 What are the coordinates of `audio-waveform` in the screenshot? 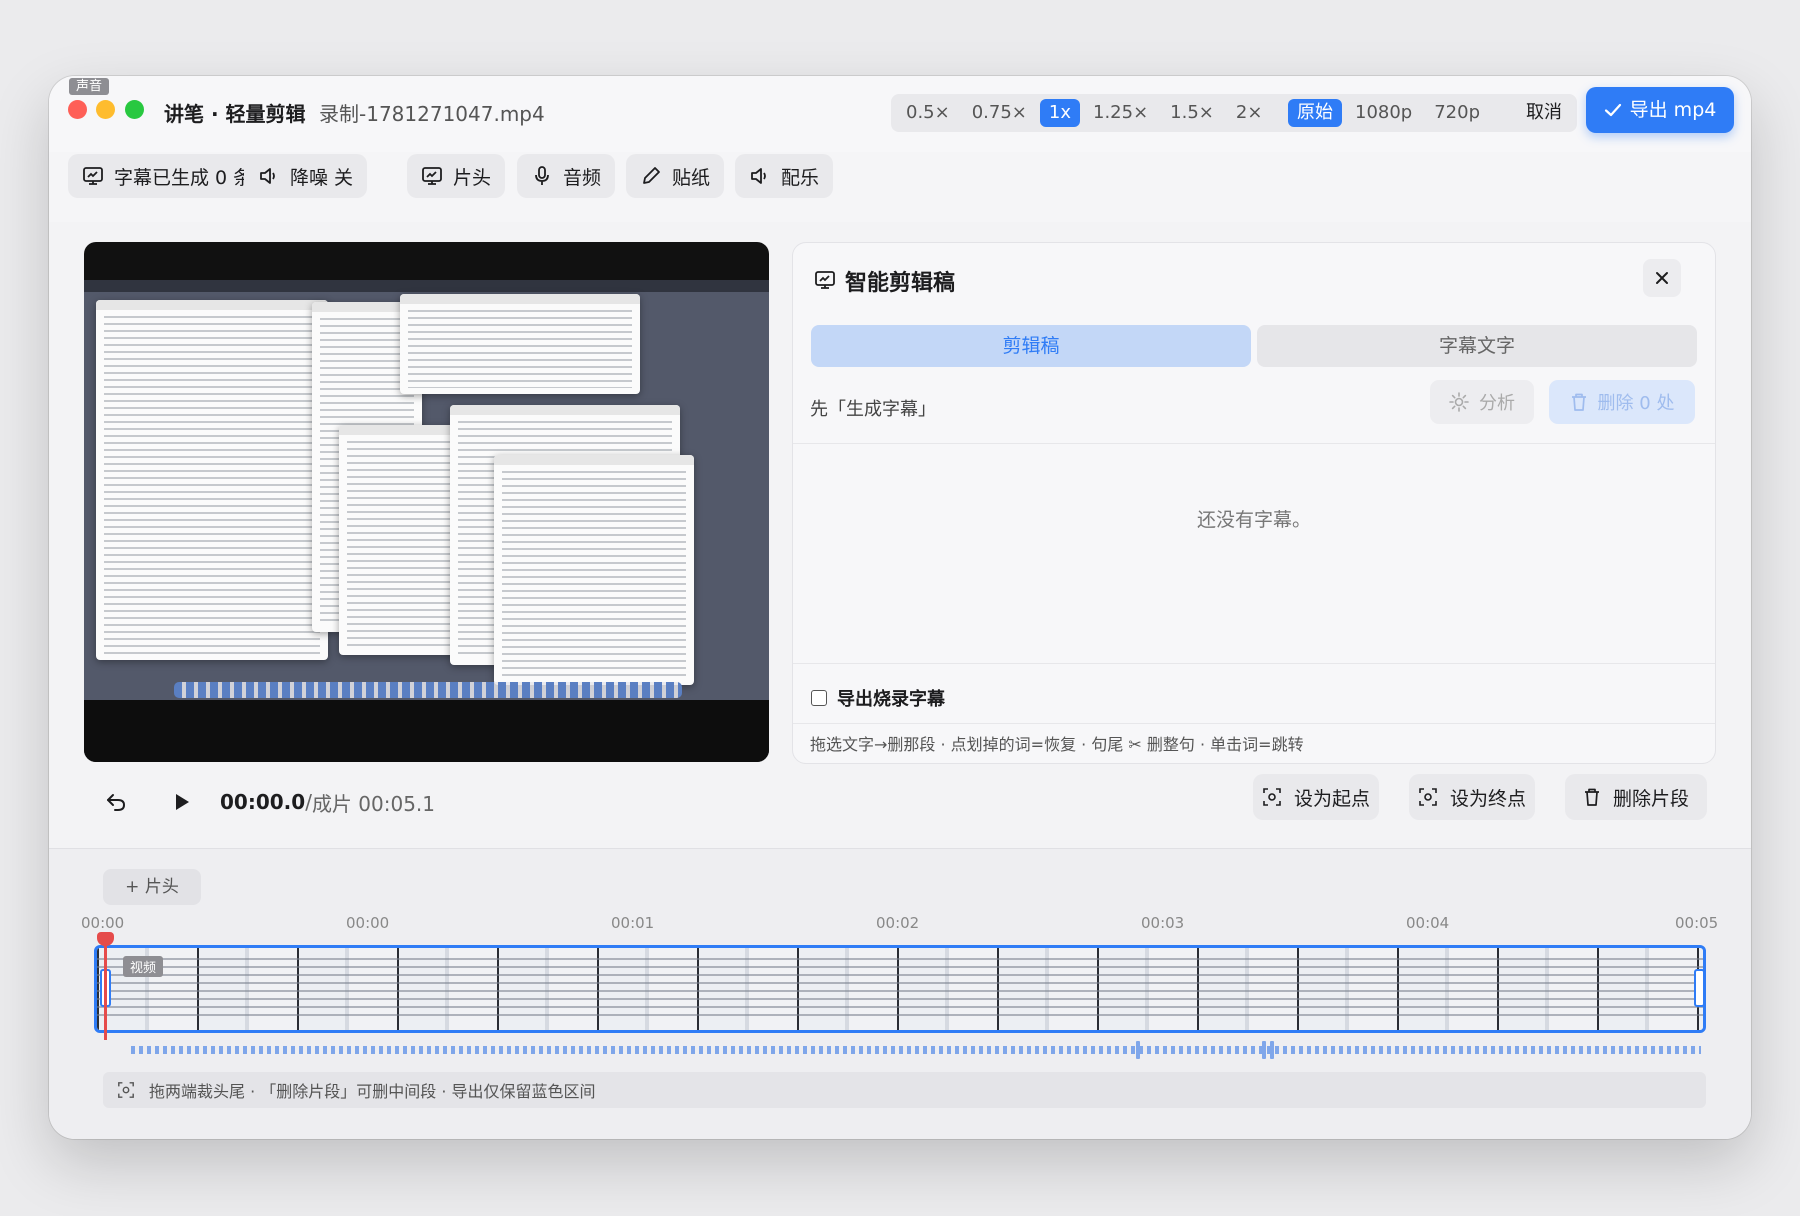 It's located at (916, 1050).